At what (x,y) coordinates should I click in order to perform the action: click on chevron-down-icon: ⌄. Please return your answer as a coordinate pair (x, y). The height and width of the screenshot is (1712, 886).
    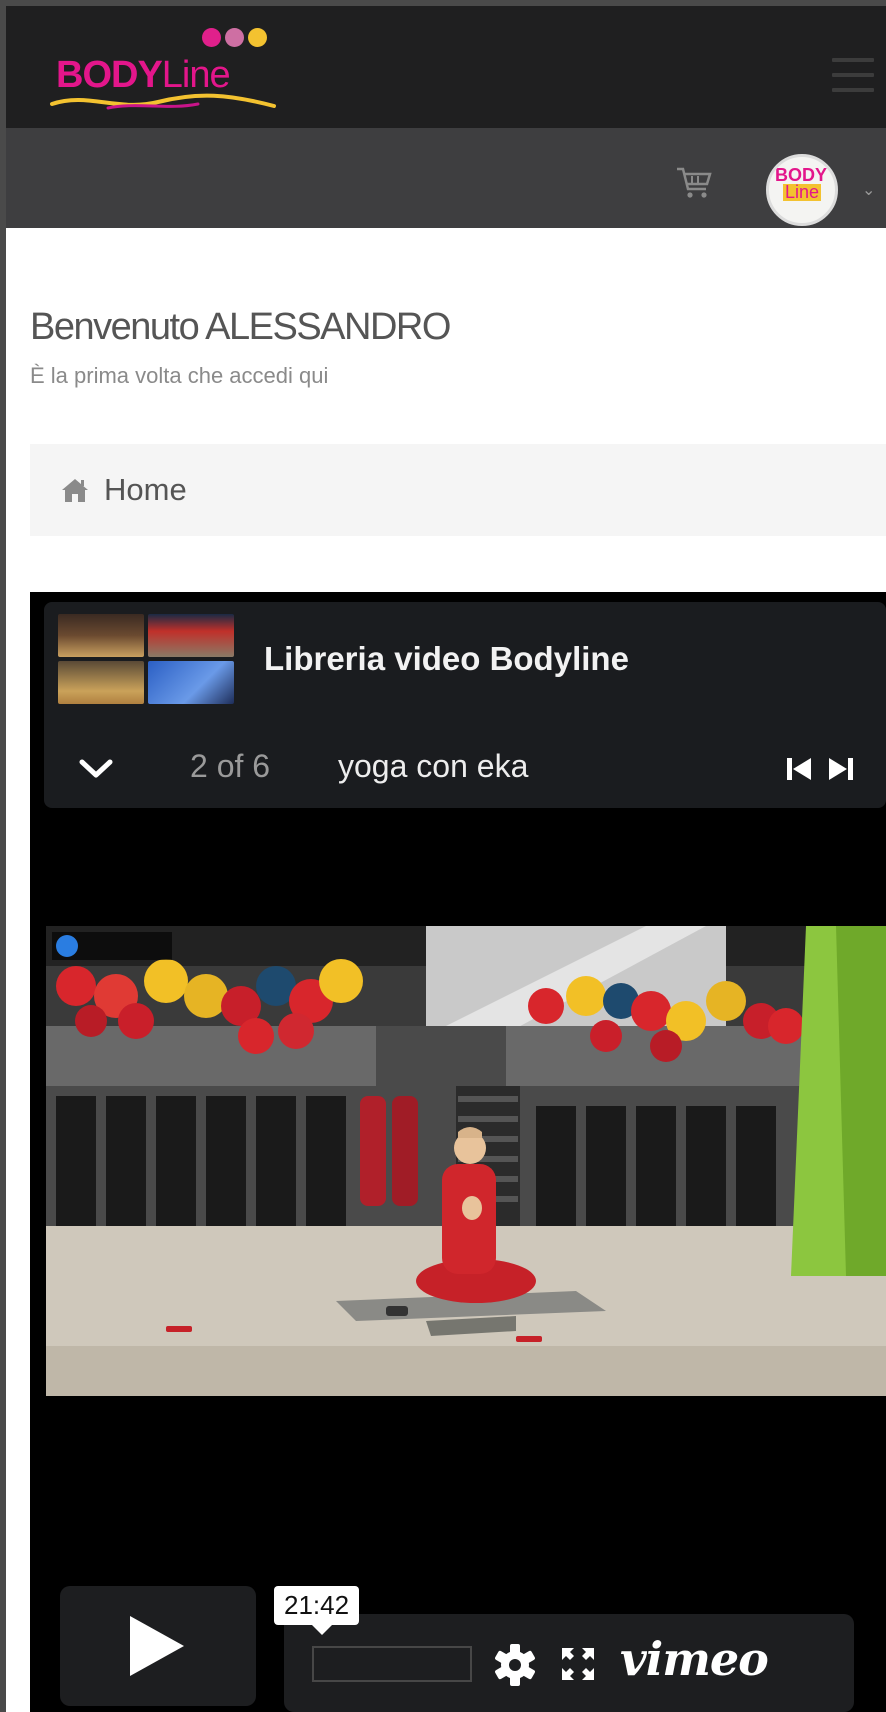
    Looking at the image, I should click on (868, 190).